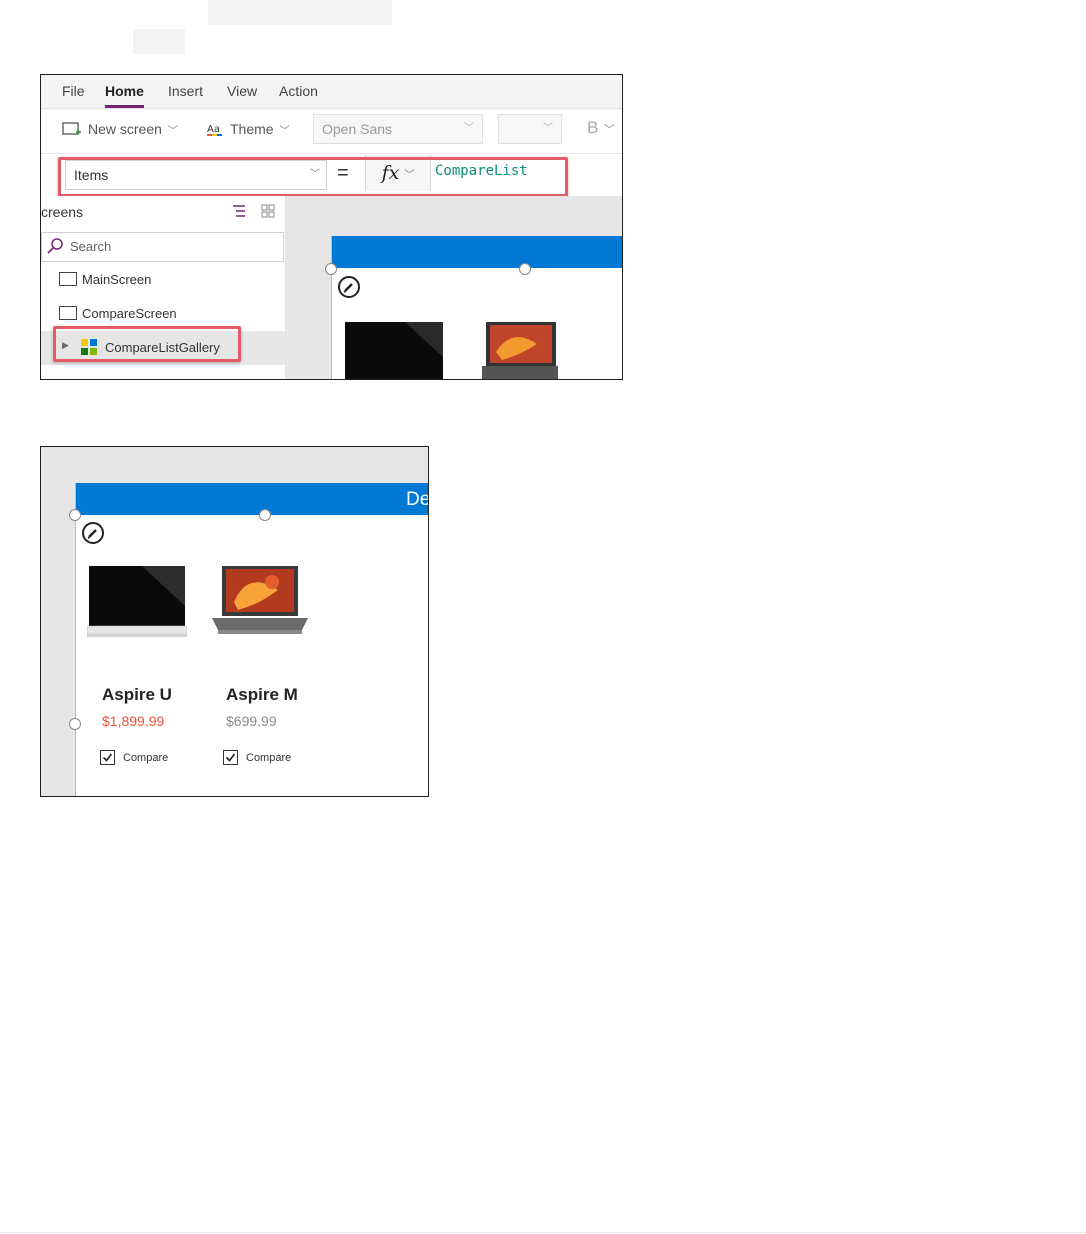 This screenshot has width=1086, height=1234. I want to click on bold-label: B, so click(593, 127).